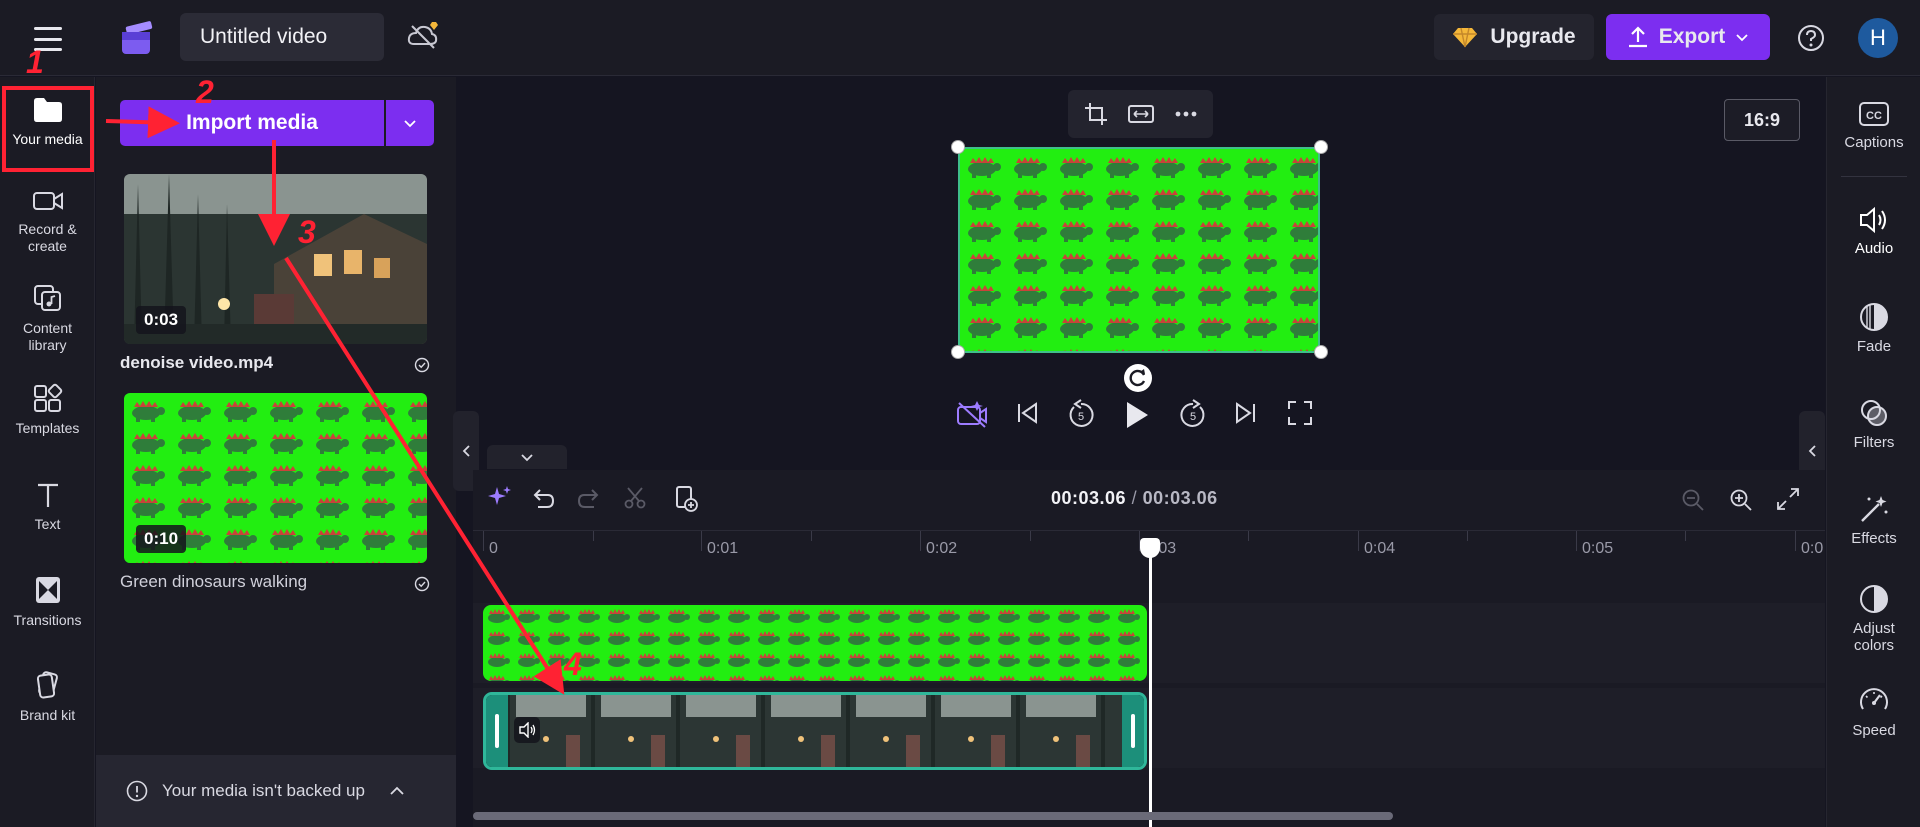 The height and width of the screenshot is (827, 1920). What do you see at coordinates (47, 318) in the screenshot?
I see `nav-content-library: Content library` at bounding box center [47, 318].